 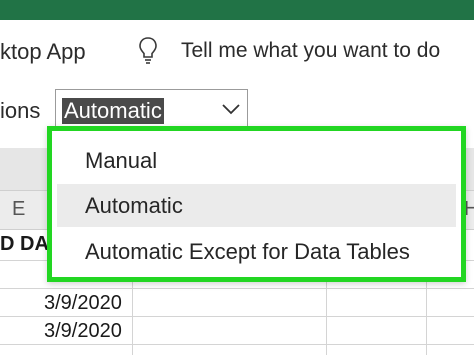 What do you see at coordinates (113, 111) in the screenshot?
I see `calculation-options-selected-value: Automatic` at bounding box center [113, 111].